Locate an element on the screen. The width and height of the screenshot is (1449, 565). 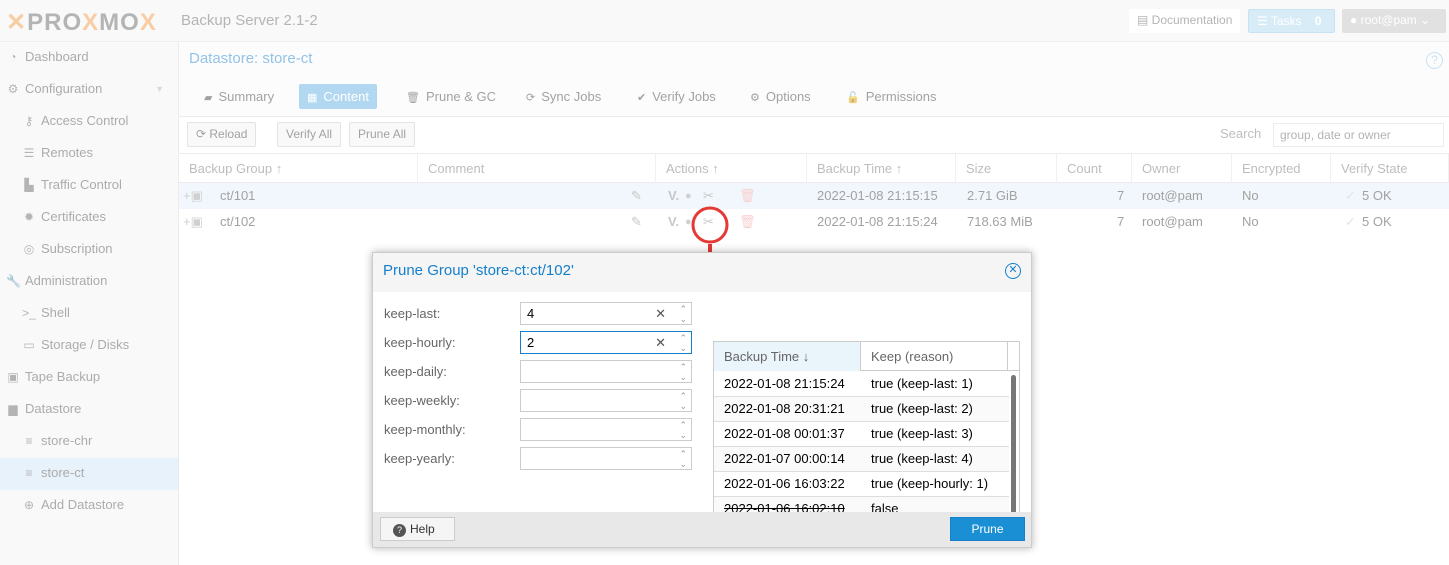
question-circle-icon: ? is located at coordinates (399, 530).